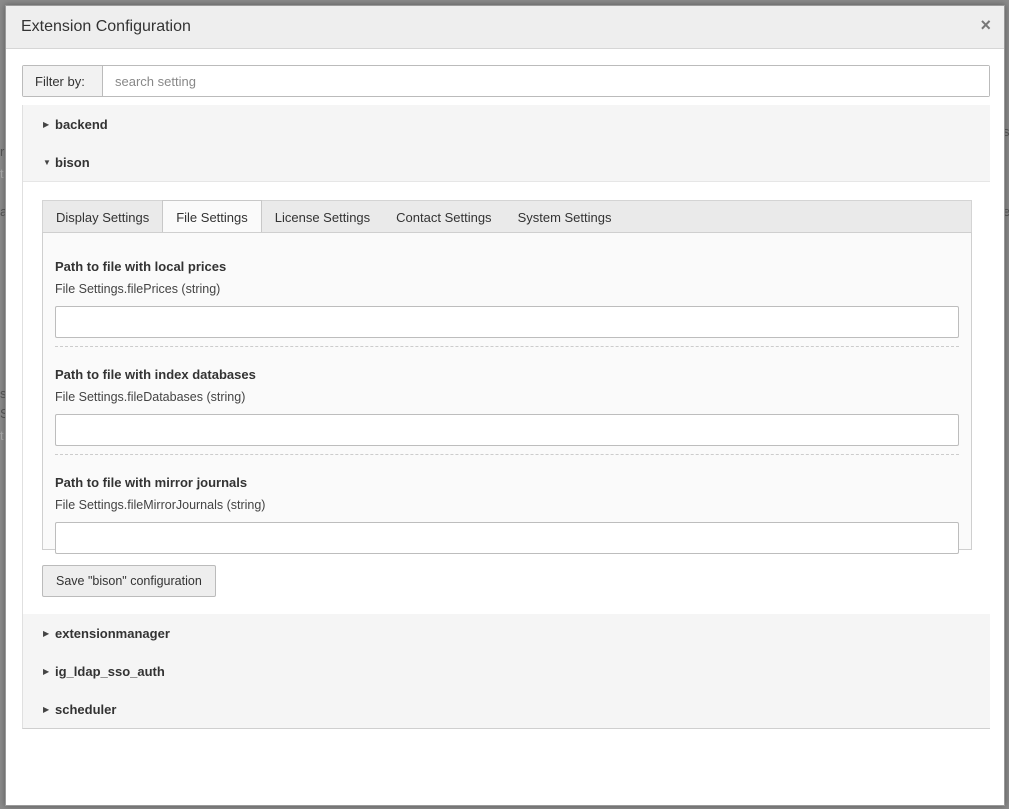 The height and width of the screenshot is (809, 1009). Describe the element at coordinates (546, 81) in the screenshot. I see `search-input` at that location.